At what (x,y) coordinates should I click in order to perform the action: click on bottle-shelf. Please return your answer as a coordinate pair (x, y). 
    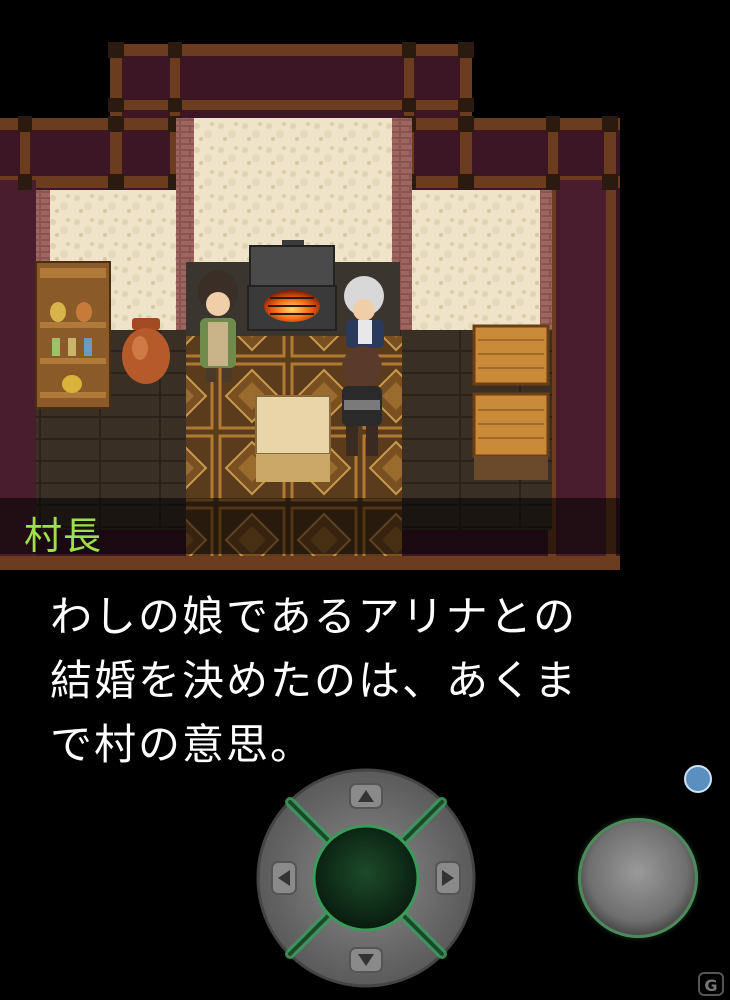
    Looking at the image, I should click on (73, 335).